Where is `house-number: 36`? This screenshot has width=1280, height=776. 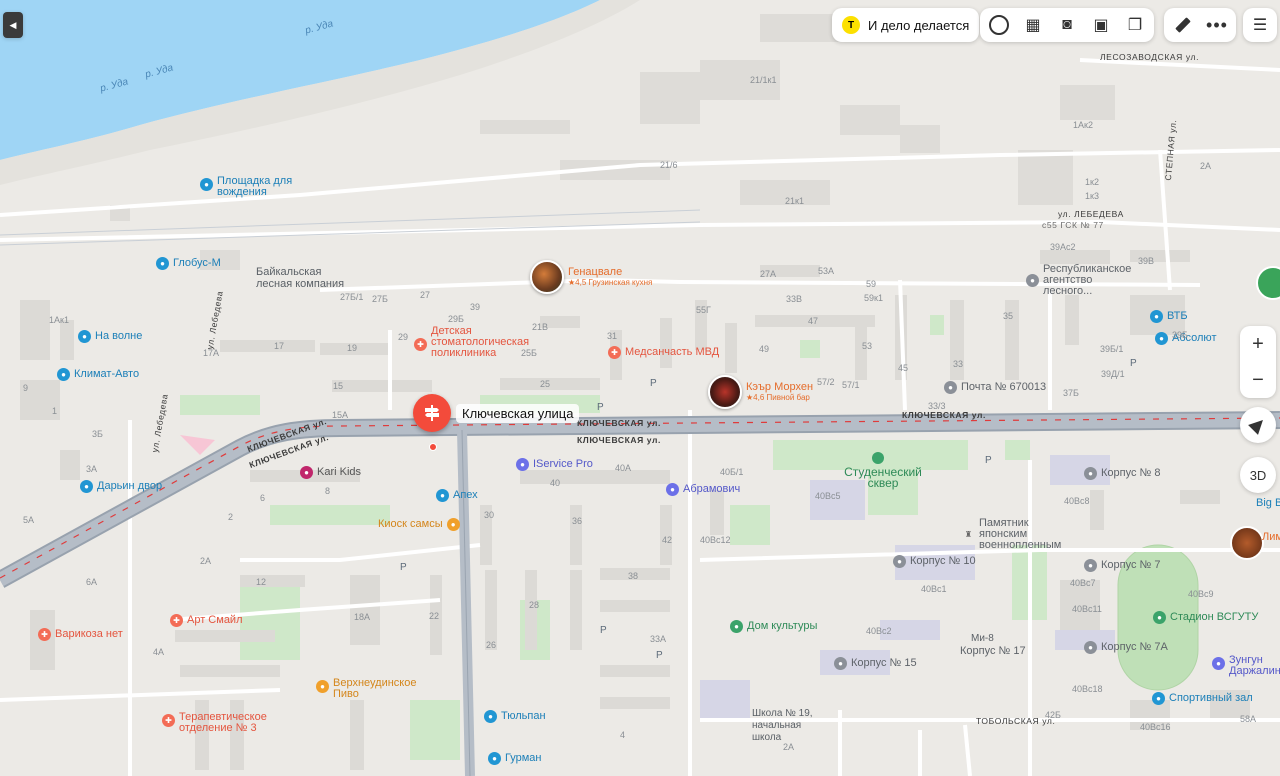 house-number: 36 is located at coordinates (577, 521).